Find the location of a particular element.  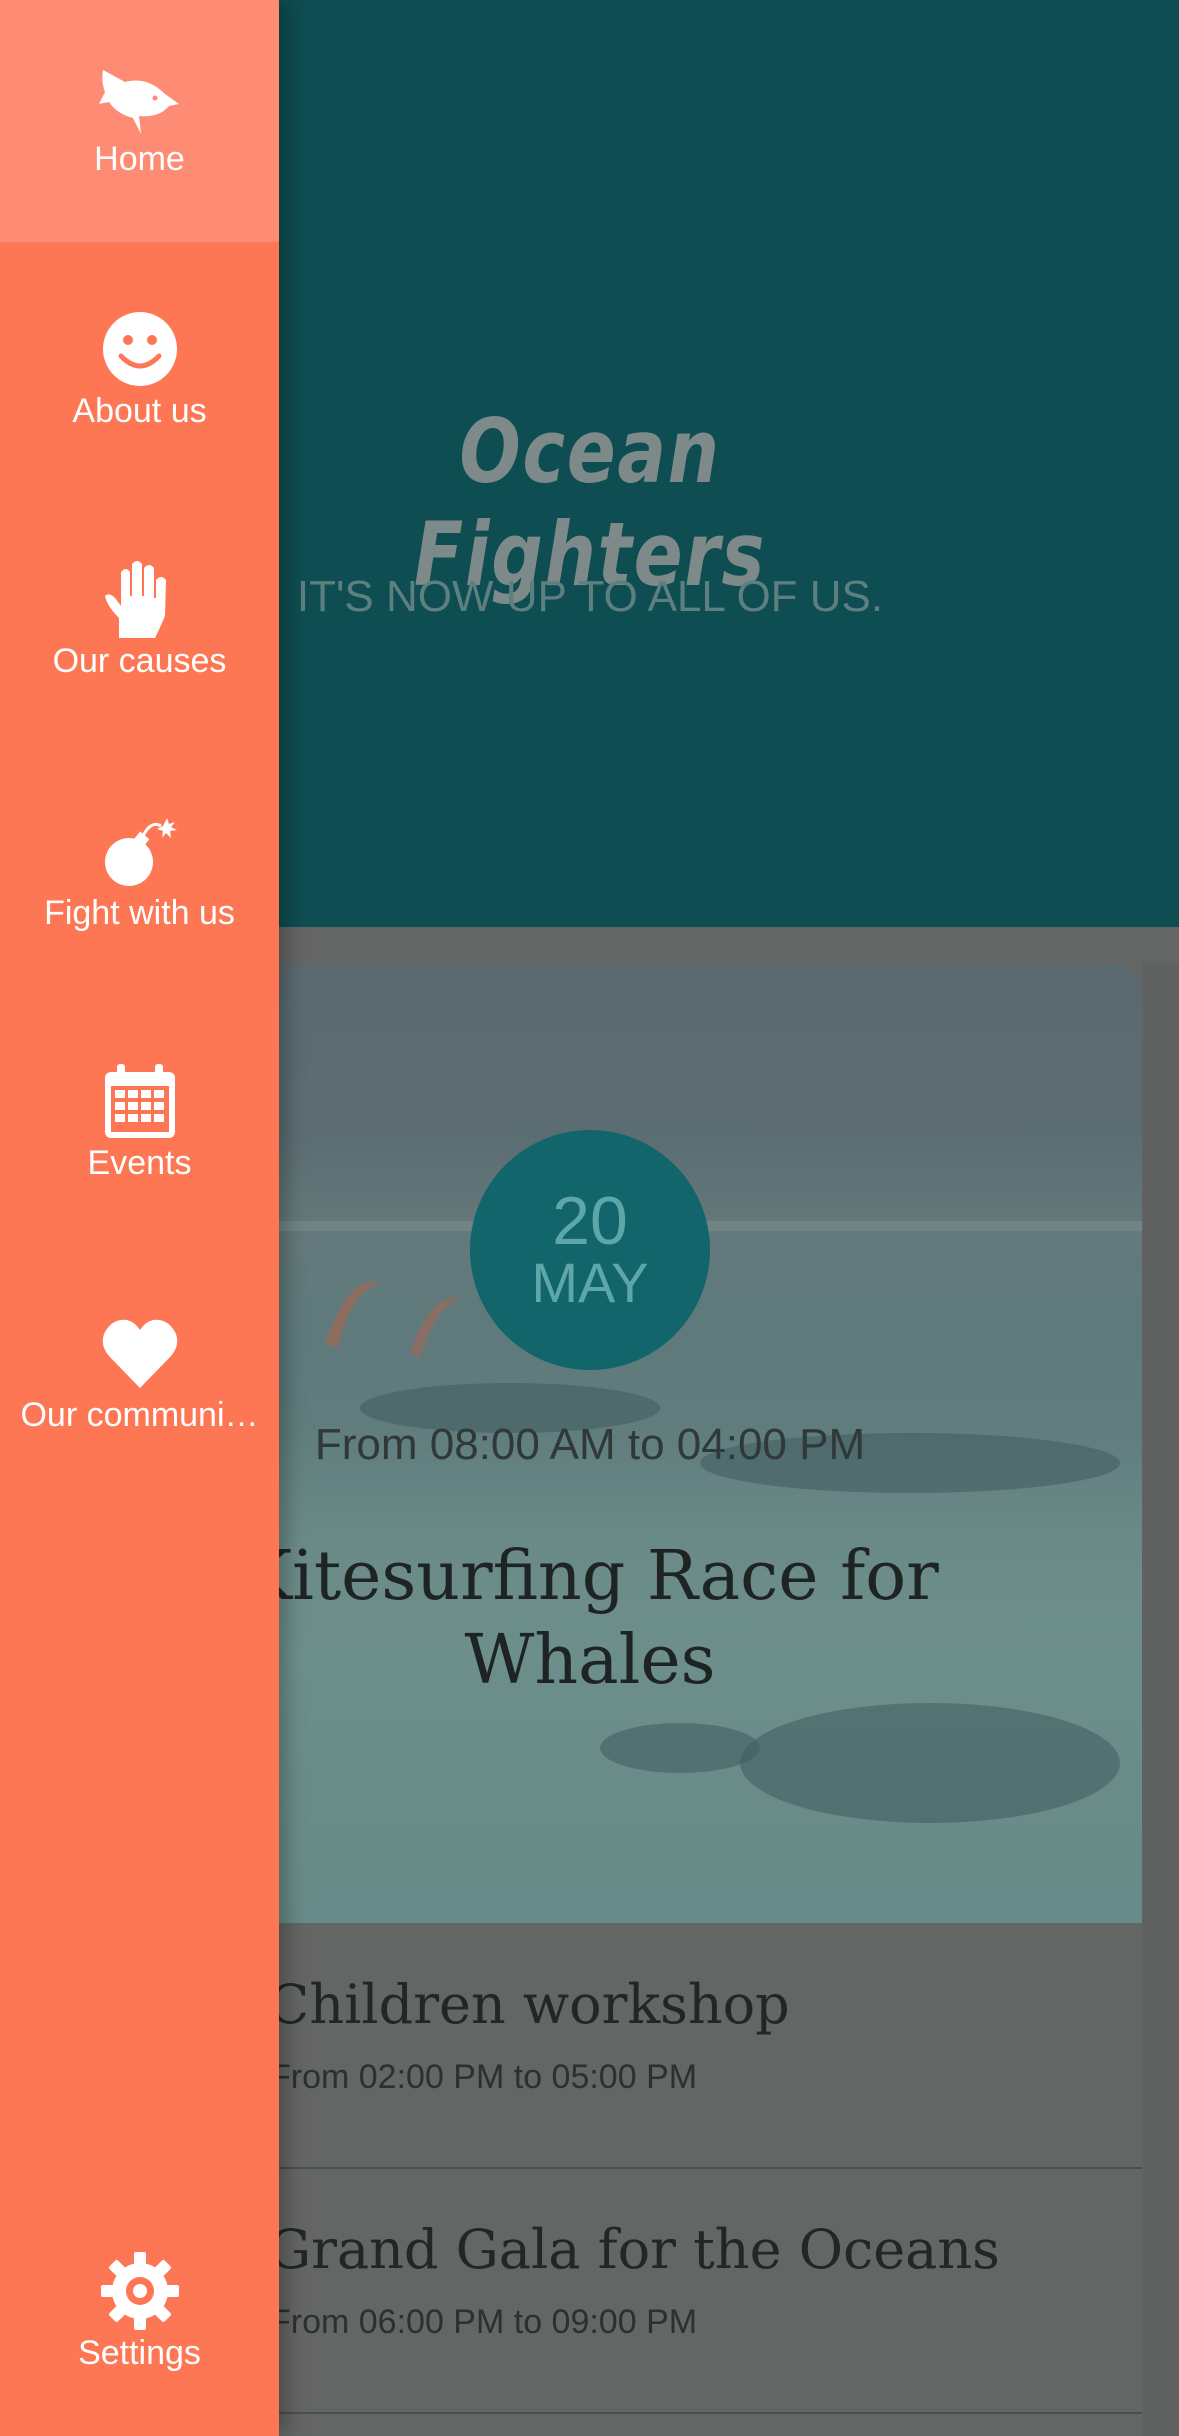

nav-item-settings: Settings is located at coordinates (139, 2315).